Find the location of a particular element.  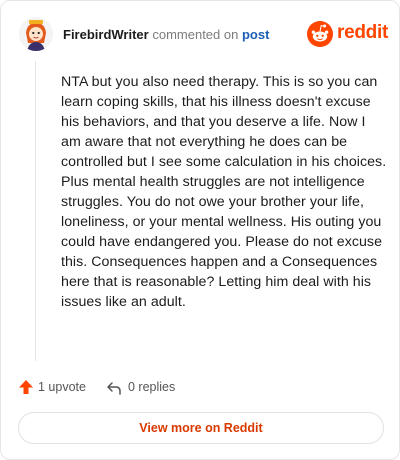

comment-actions: 1 upvote 0 replies is located at coordinates (198, 388).